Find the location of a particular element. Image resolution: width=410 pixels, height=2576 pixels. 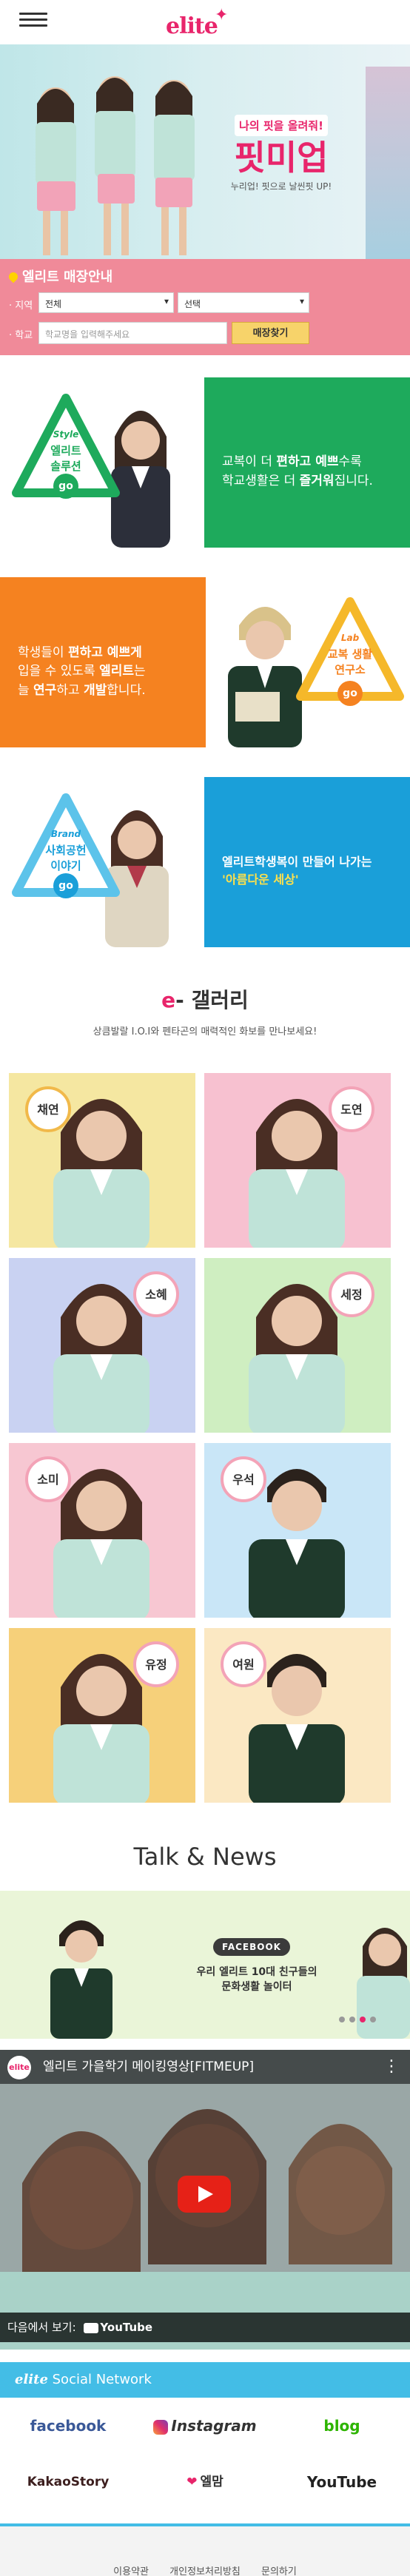

text-part: 하고 is located at coordinates (70, 690).